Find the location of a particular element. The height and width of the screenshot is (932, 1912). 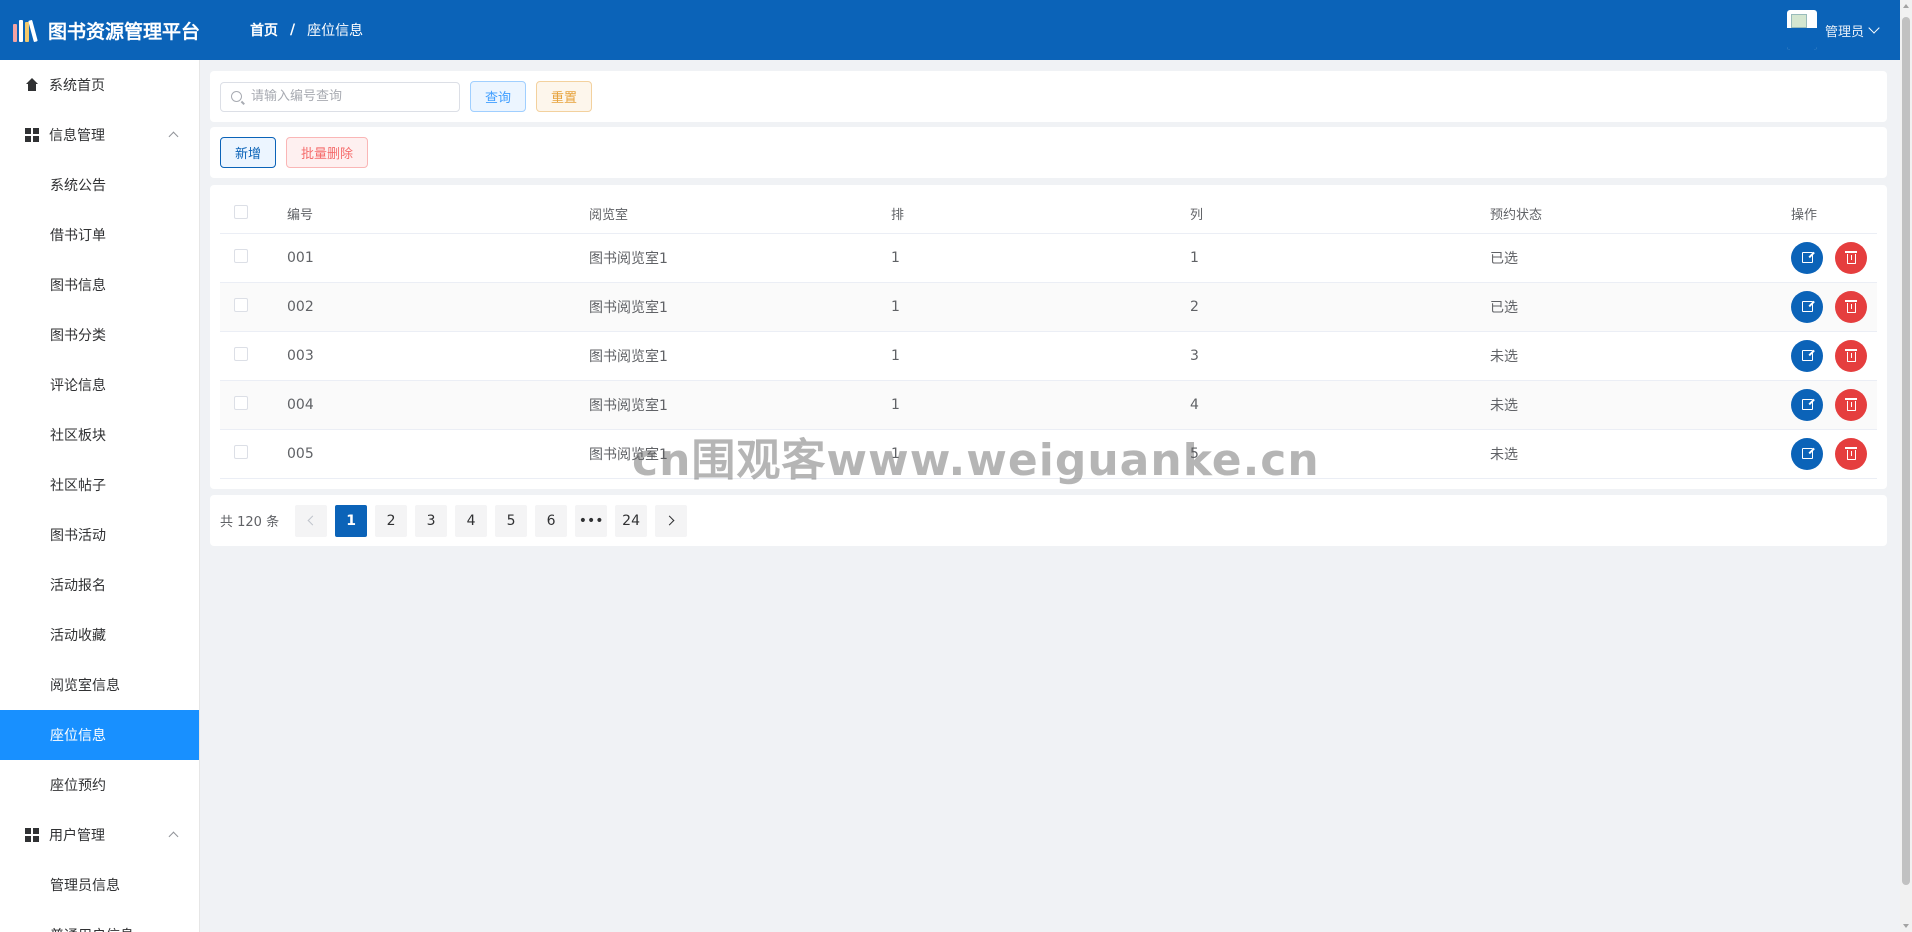

next-page-button is located at coordinates (671, 520).